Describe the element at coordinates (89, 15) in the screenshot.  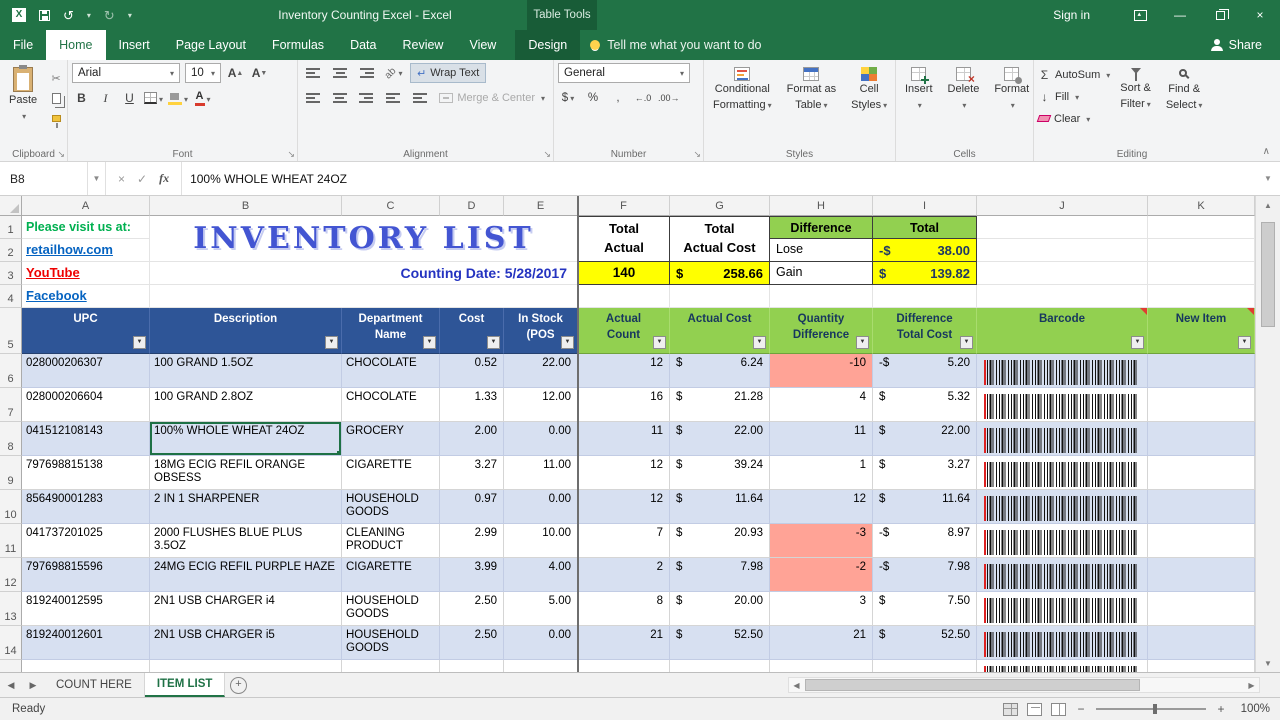
I see `undo-caret-icon: ▾` at that location.